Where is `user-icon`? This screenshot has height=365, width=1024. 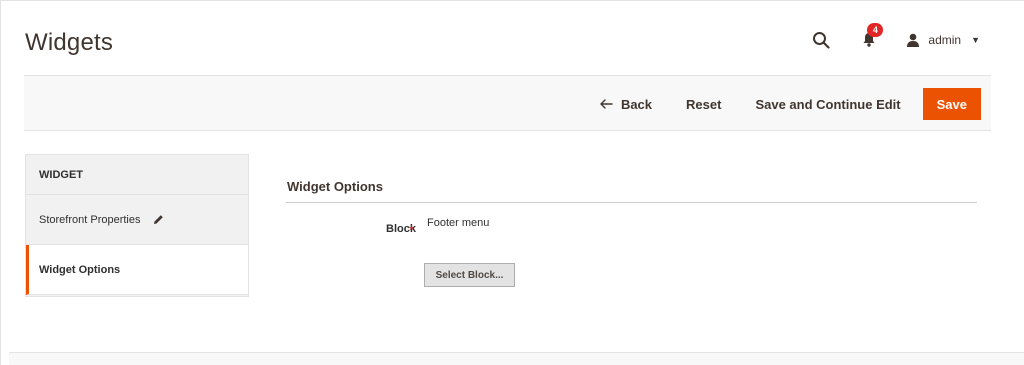 user-icon is located at coordinates (913, 40).